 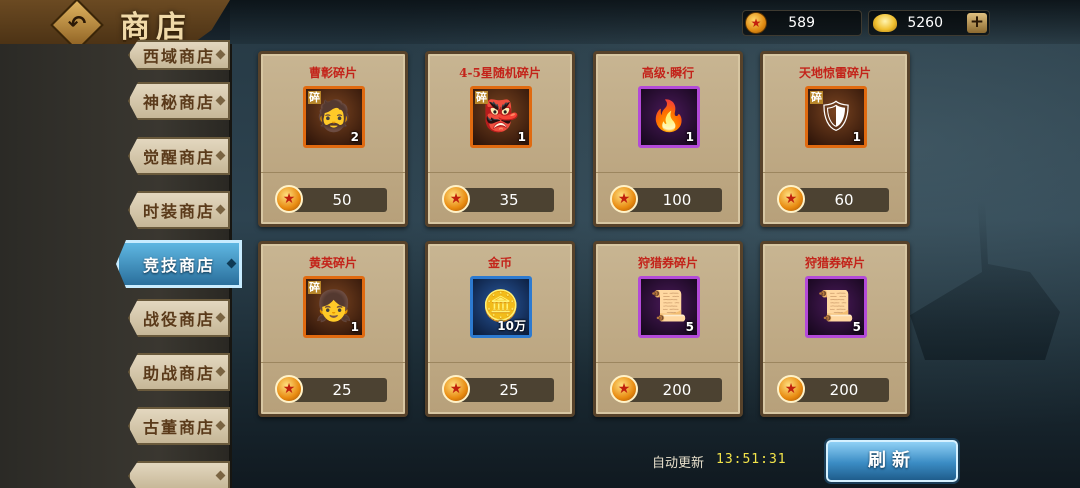 I want to click on item-icon: 👺 碎 1, so click(x=501, y=117).